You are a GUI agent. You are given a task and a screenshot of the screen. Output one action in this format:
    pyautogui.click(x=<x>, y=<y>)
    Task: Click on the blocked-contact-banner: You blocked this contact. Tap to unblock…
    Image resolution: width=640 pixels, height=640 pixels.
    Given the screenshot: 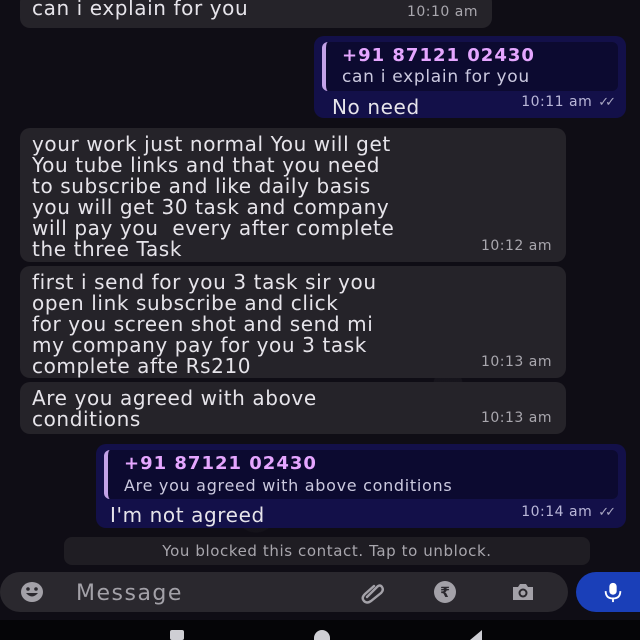 What is the action you would take?
    pyautogui.click(x=327, y=551)
    